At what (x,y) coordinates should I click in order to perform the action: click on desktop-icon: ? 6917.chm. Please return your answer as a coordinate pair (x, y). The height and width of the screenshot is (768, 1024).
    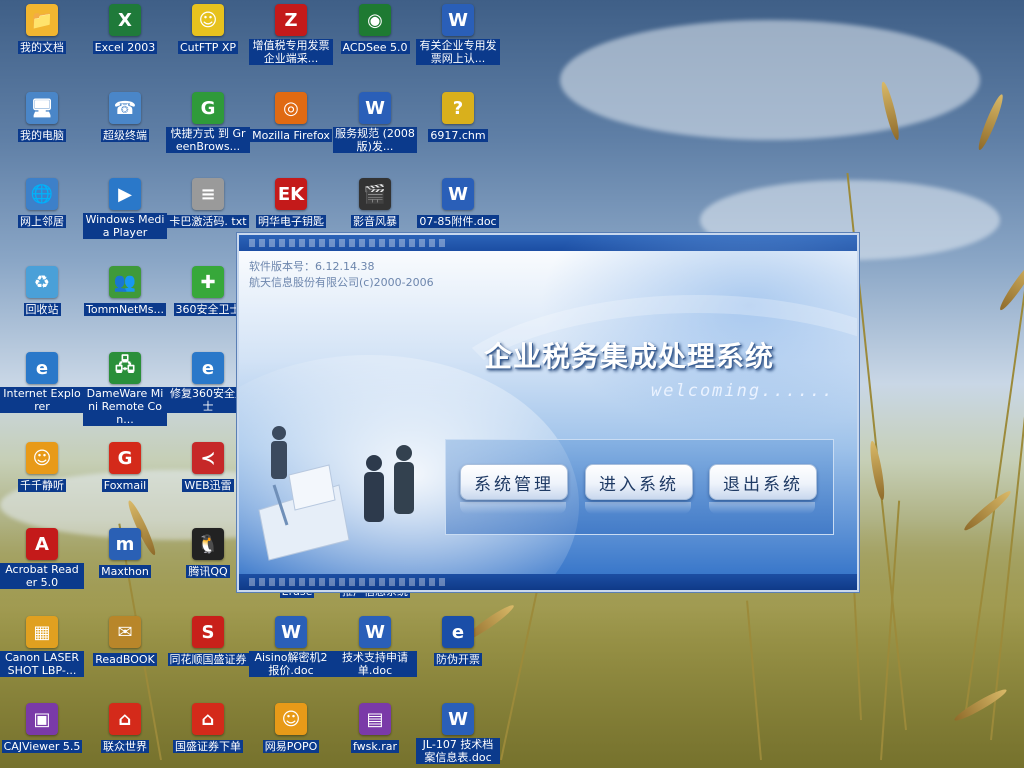
    Looking at the image, I should click on (458, 117).